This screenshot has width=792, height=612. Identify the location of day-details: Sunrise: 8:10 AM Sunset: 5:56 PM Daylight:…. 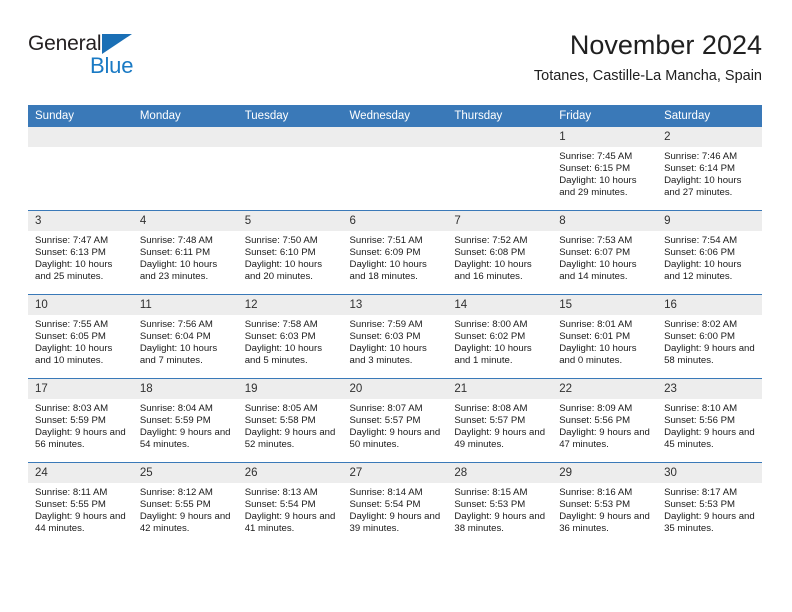
(709, 425).